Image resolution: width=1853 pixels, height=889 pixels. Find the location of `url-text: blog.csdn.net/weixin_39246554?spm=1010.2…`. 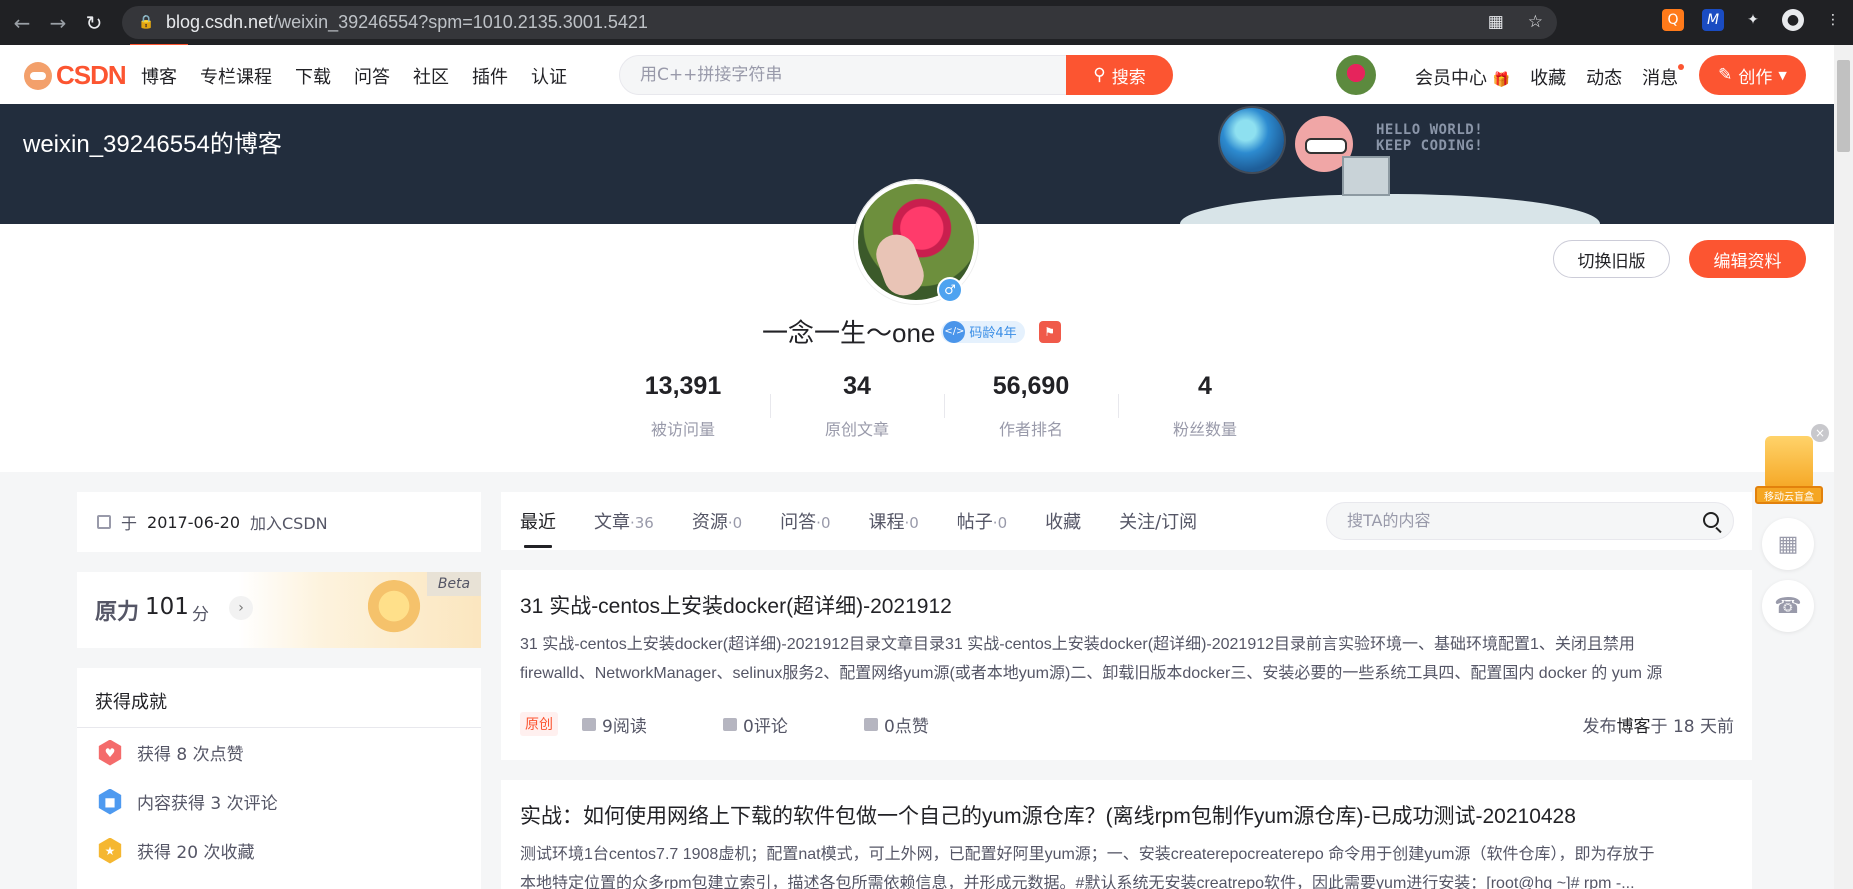

url-text: blog.csdn.net/weixin_39246554?spm=1010.2… is located at coordinates (407, 22).